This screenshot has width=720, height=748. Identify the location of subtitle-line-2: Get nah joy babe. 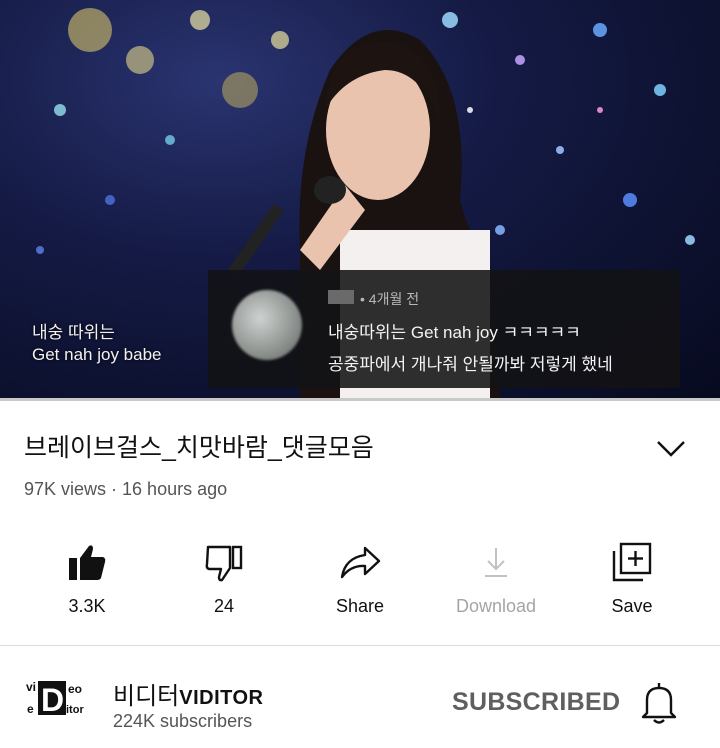
(97, 354).